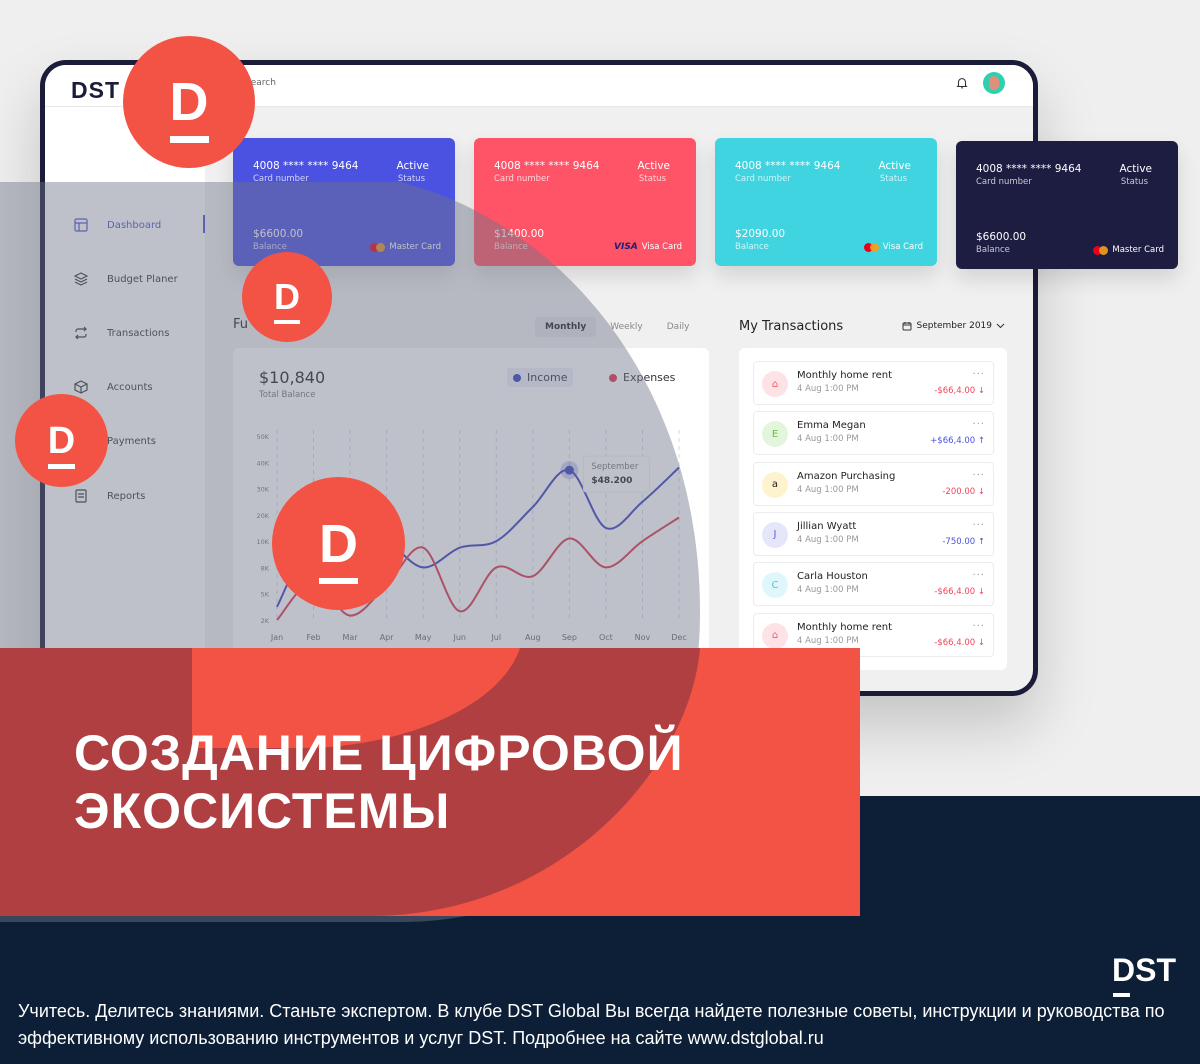  What do you see at coordinates (953, 326) in the screenshot?
I see `period-dropdown: September 2019` at bounding box center [953, 326].